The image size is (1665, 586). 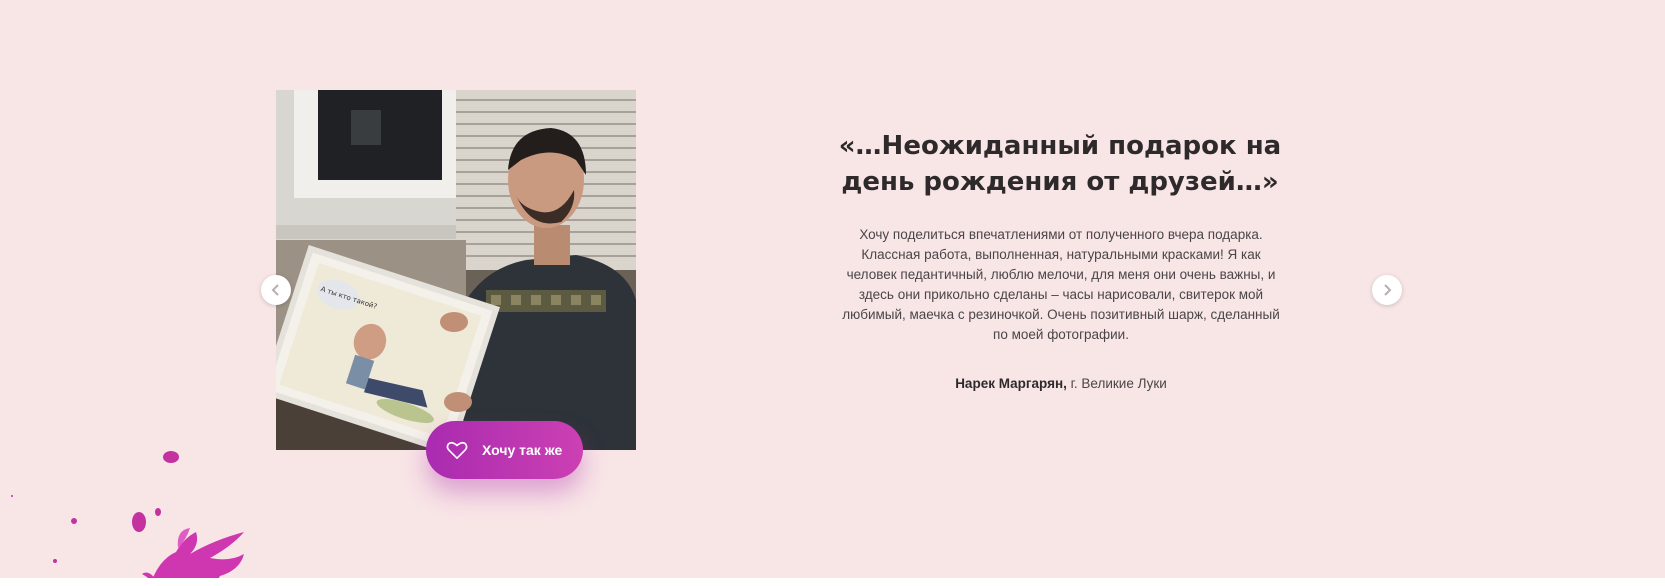 I want to click on chevron-left-icon, so click(x=275, y=290).